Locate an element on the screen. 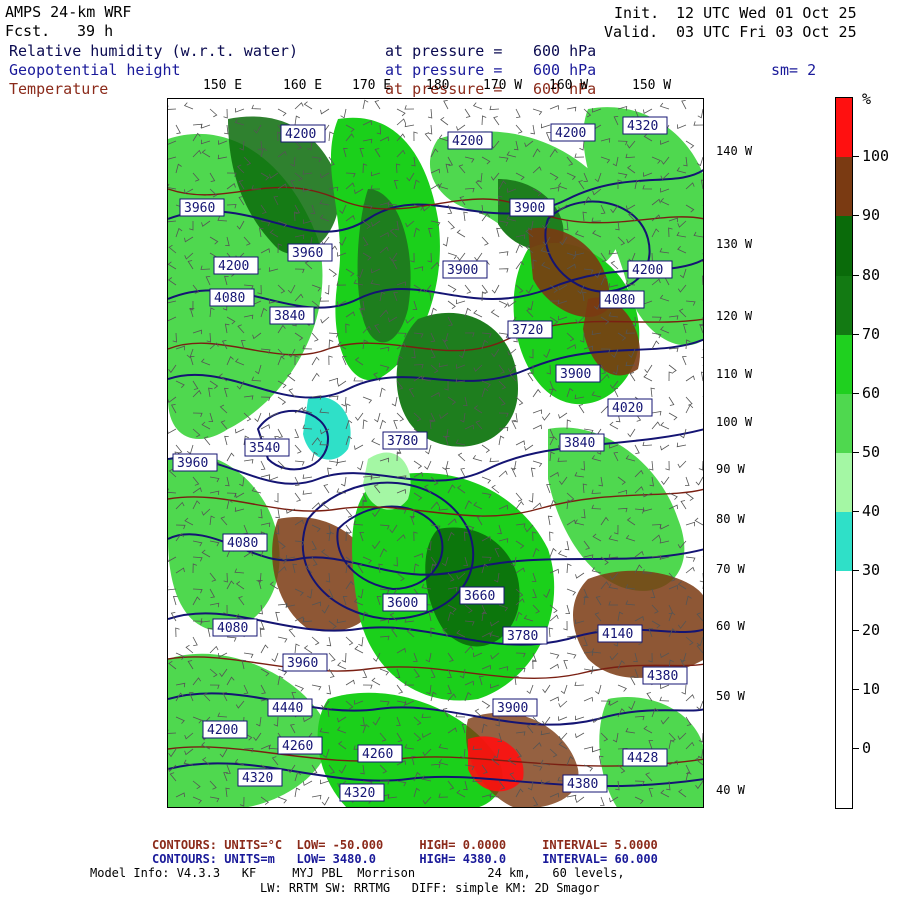 The image size is (900, 900). rh-region is located at coordinates (638, 624).